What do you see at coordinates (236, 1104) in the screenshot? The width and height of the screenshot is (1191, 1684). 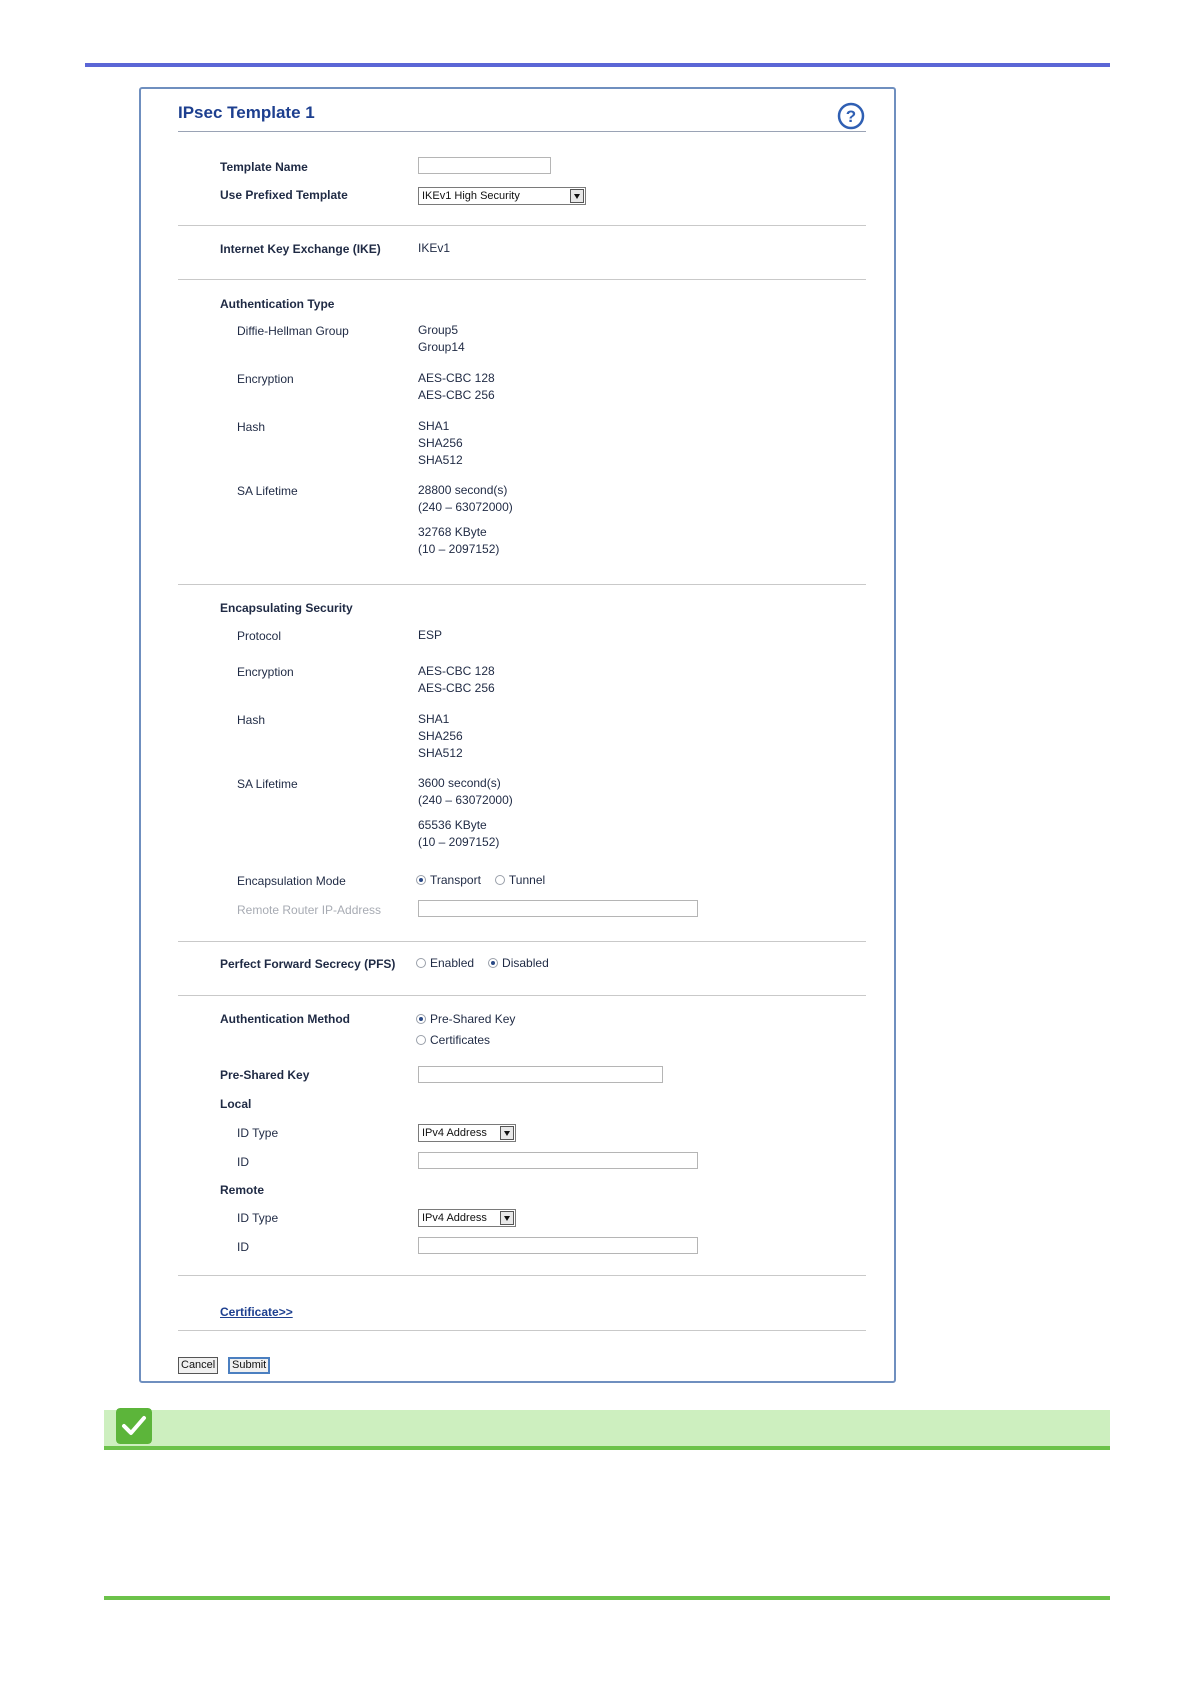 I see `local-heading: Local` at bounding box center [236, 1104].